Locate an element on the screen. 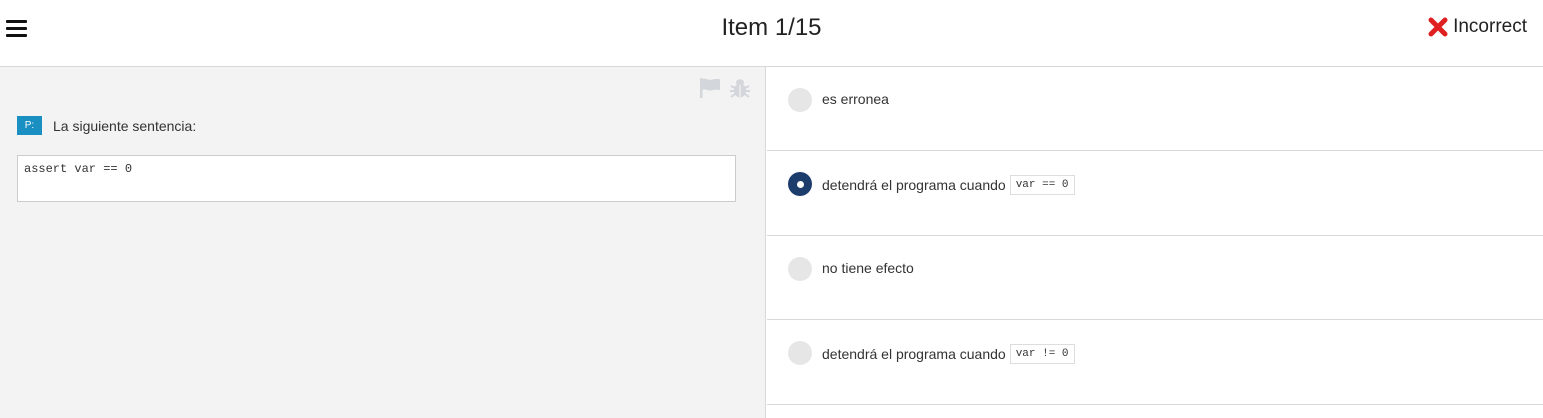 This screenshot has height=418, width=1543. option-code: var == 0 is located at coordinates (1042, 185).